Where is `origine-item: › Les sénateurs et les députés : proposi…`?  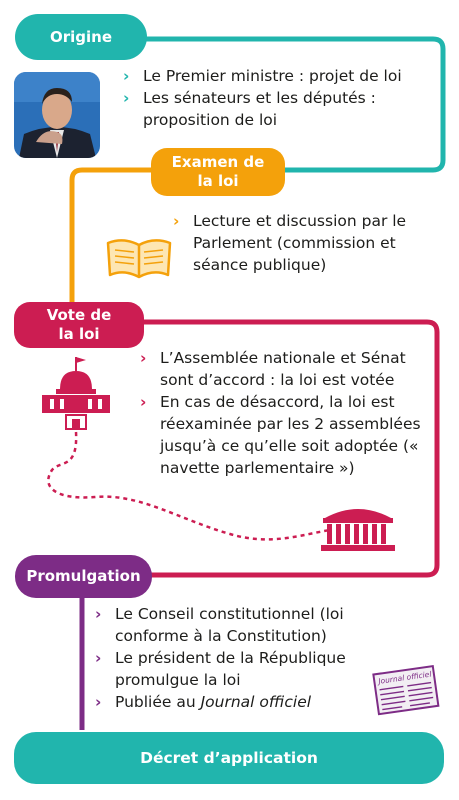 origine-item: › Les sénateurs et les députés : proposi… is located at coordinates (283, 109).